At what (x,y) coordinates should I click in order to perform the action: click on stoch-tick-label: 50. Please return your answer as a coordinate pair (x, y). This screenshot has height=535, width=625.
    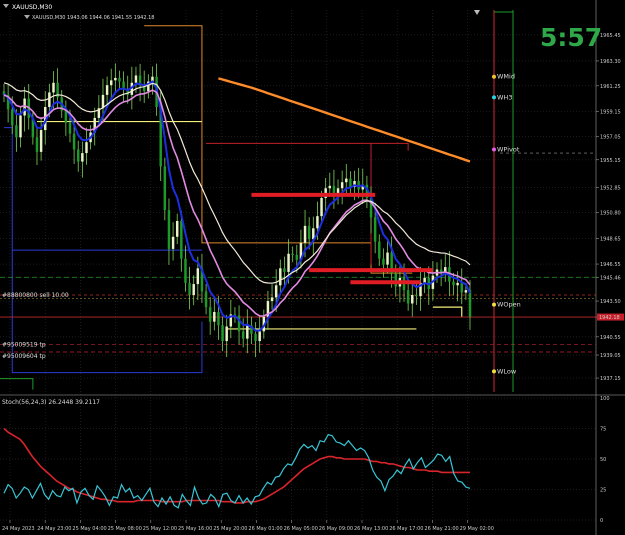
    Looking at the image, I should click on (603, 460).